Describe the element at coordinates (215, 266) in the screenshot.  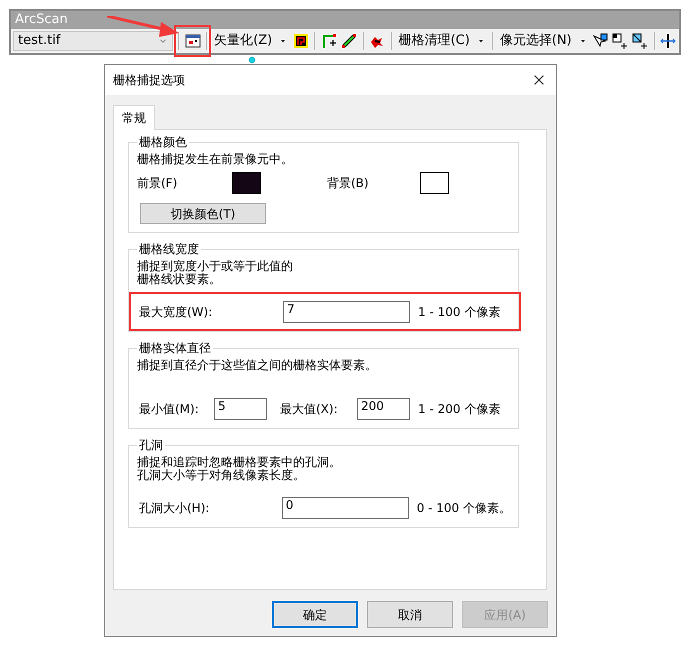
I see `description-text: 捕捉到宽度小于或等于此值的` at that location.